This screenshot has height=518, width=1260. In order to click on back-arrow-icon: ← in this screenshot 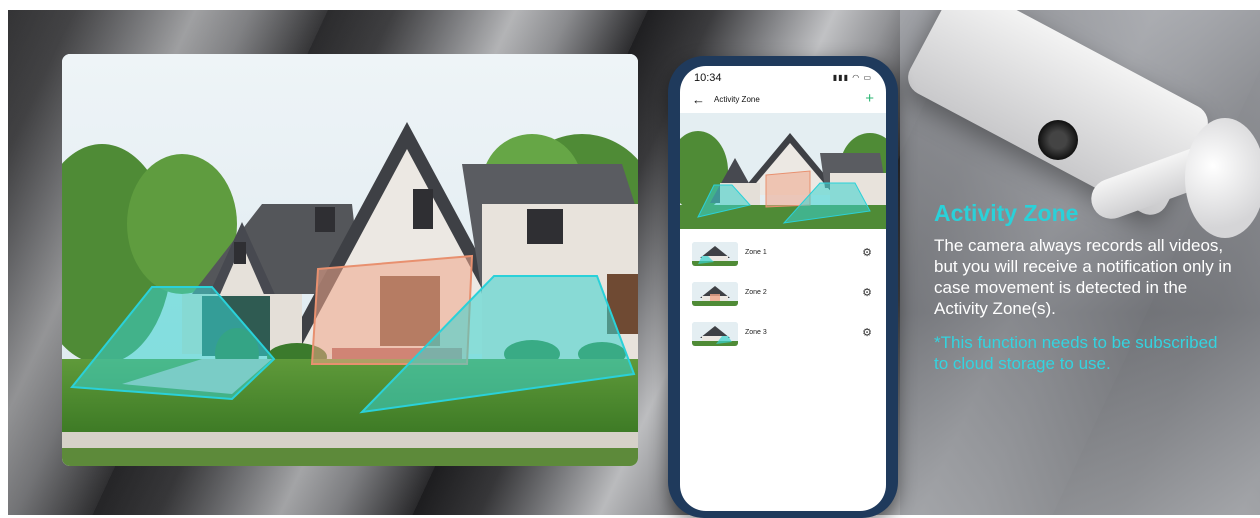, I will do `click(698, 99)`.